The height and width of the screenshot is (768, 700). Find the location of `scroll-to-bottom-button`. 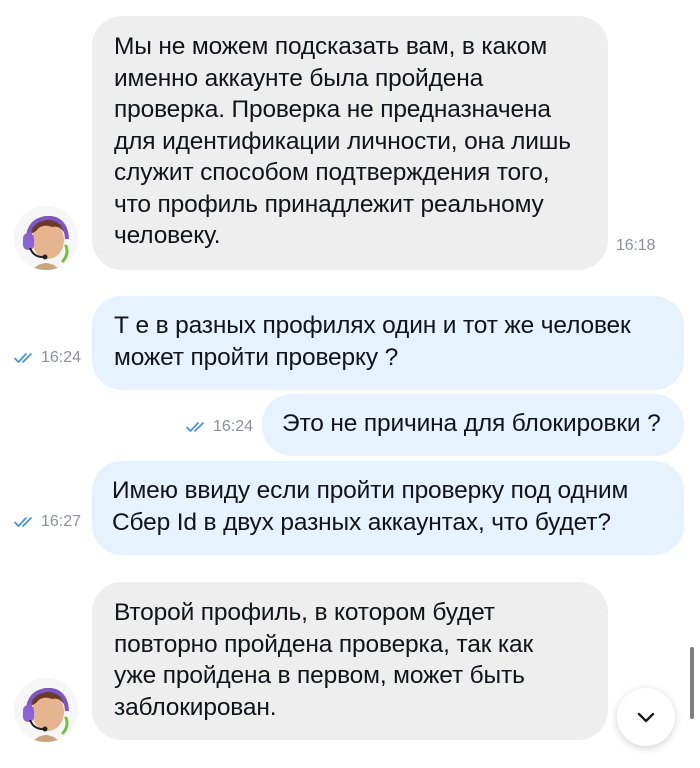

scroll-to-bottom-button is located at coordinates (646, 717).